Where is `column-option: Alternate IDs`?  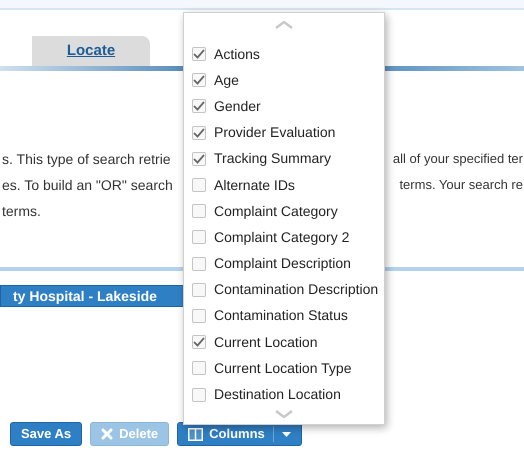 column-option: Alternate IDs is located at coordinates (284, 185).